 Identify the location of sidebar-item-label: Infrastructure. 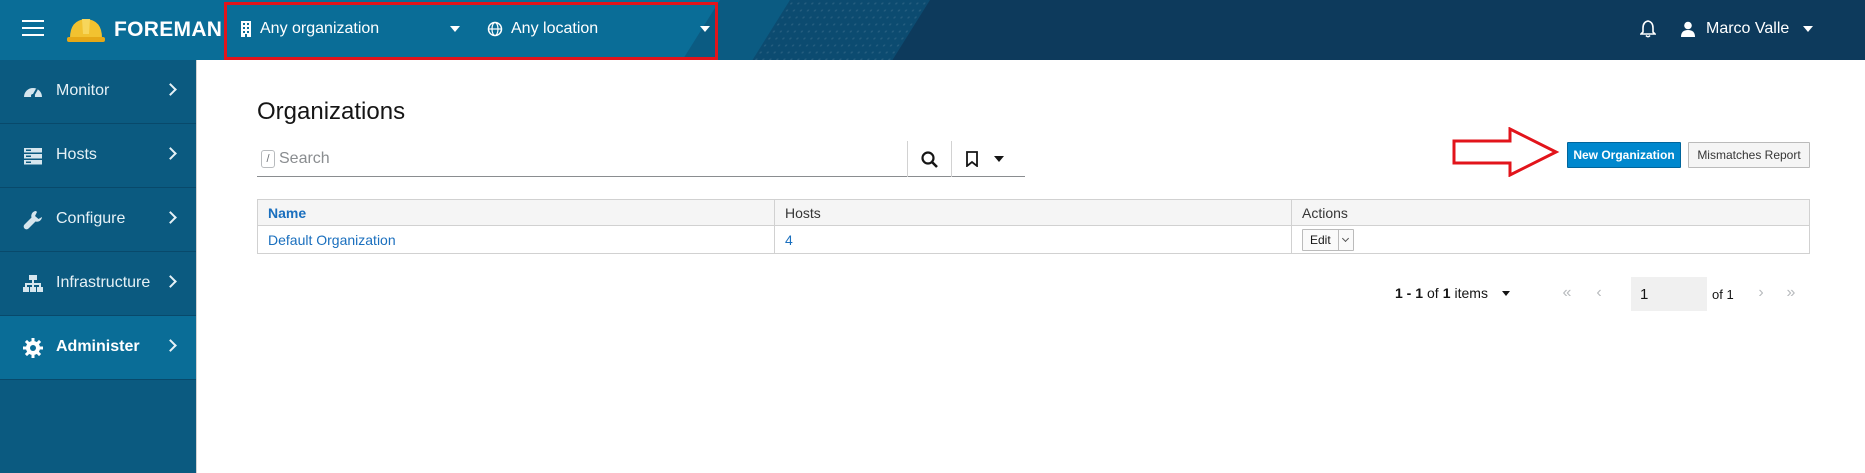
(103, 282).